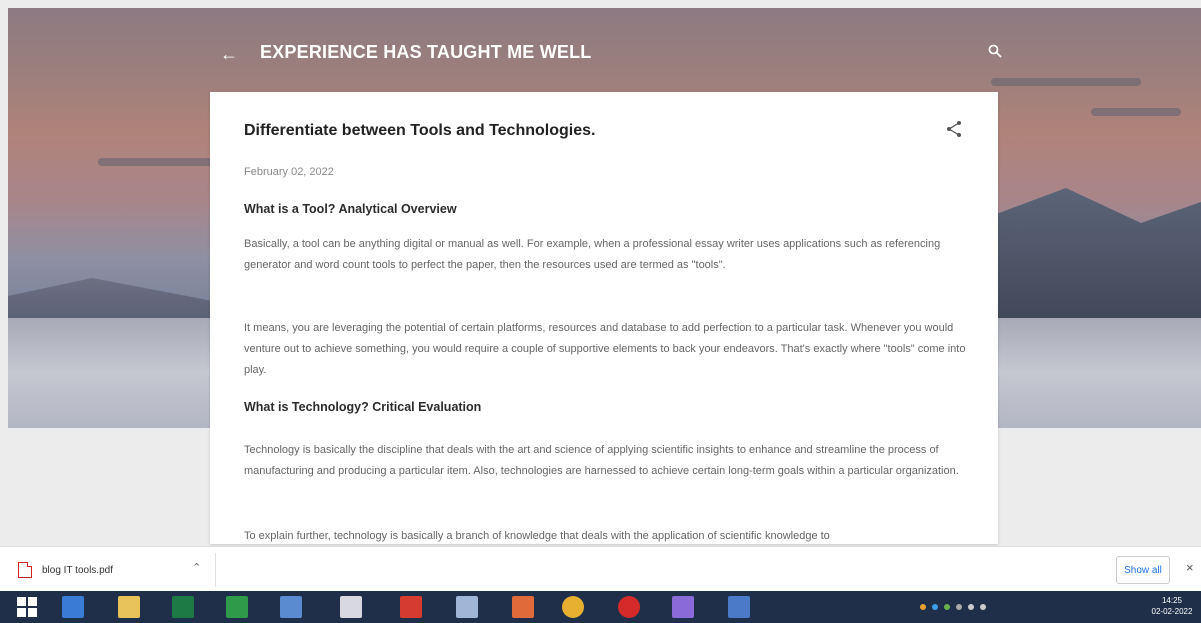  Describe the element at coordinates (77, 570) in the screenshot. I see `download-file-name: blog IT tools.pdf` at that location.